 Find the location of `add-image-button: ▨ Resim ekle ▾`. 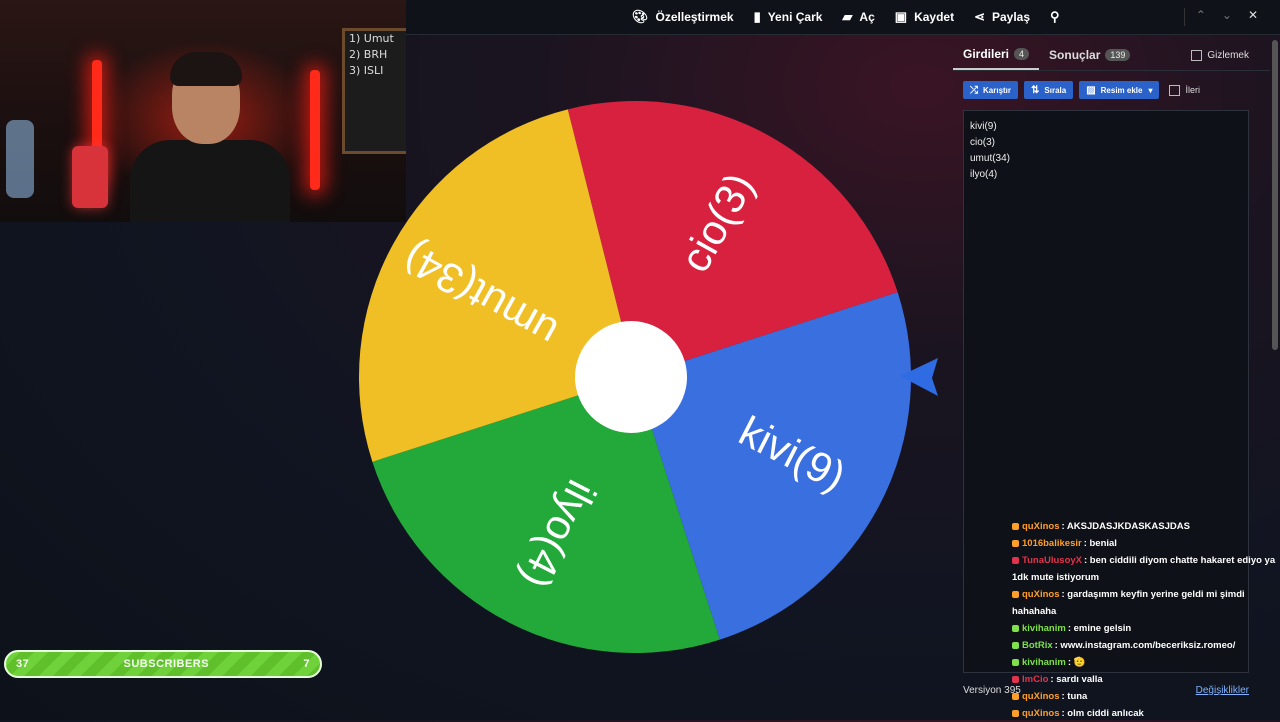

add-image-button: ▨ Resim ekle ▾ is located at coordinates (1119, 90).